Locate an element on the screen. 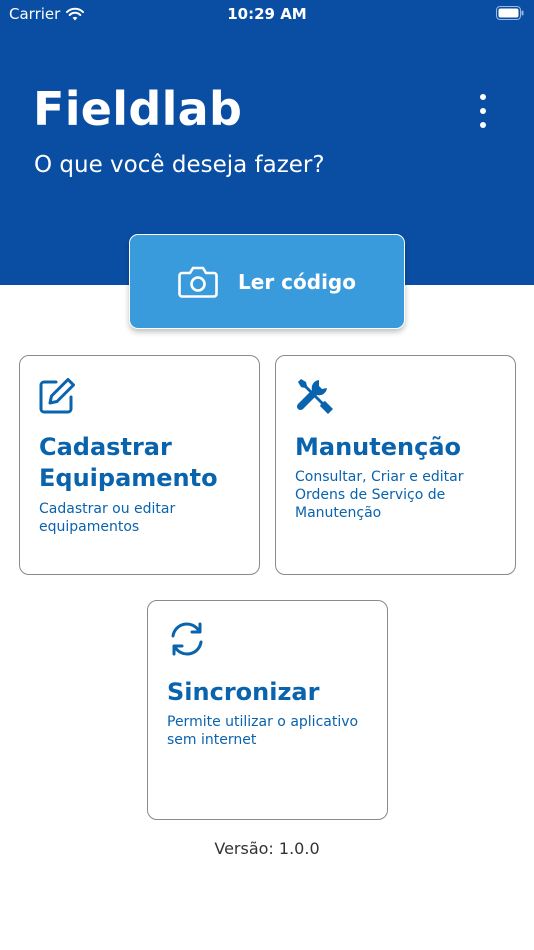 Image resolution: width=534 pixels, height=950 pixels. battery-icon is located at coordinates (510, 13).